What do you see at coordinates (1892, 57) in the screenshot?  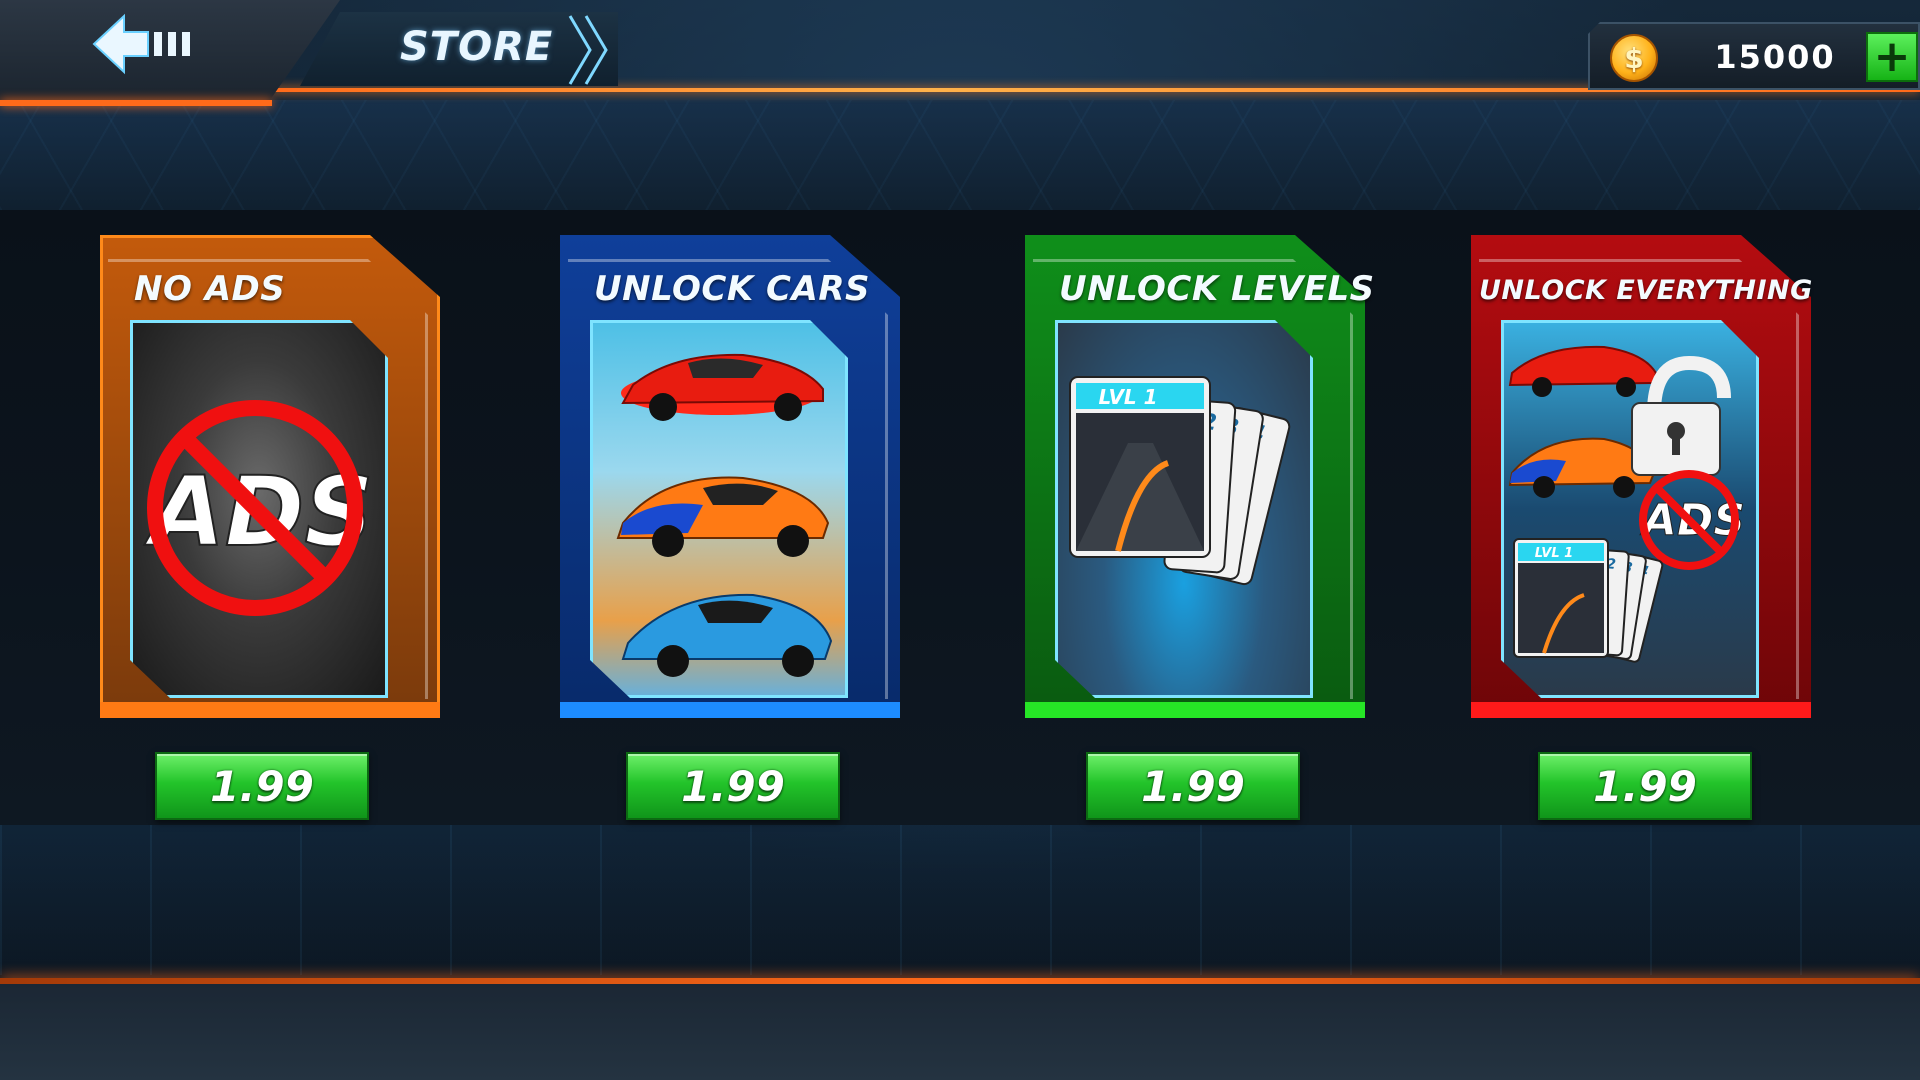 I see `add-coins-button: +` at bounding box center [1892, 57].